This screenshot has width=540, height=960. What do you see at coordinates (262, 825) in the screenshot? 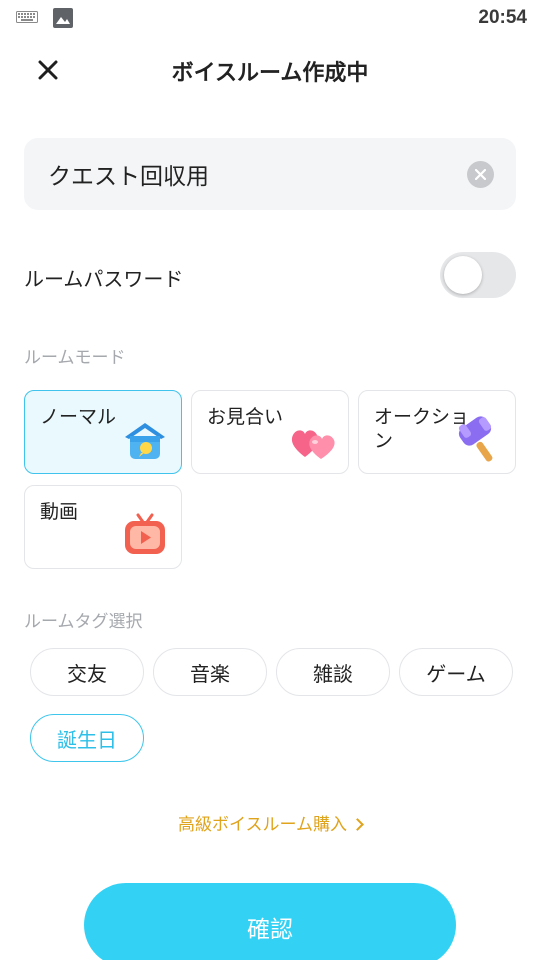
I see `premium-link-label: 高級ボイスルーム購入` at bounding box center [262, 825].